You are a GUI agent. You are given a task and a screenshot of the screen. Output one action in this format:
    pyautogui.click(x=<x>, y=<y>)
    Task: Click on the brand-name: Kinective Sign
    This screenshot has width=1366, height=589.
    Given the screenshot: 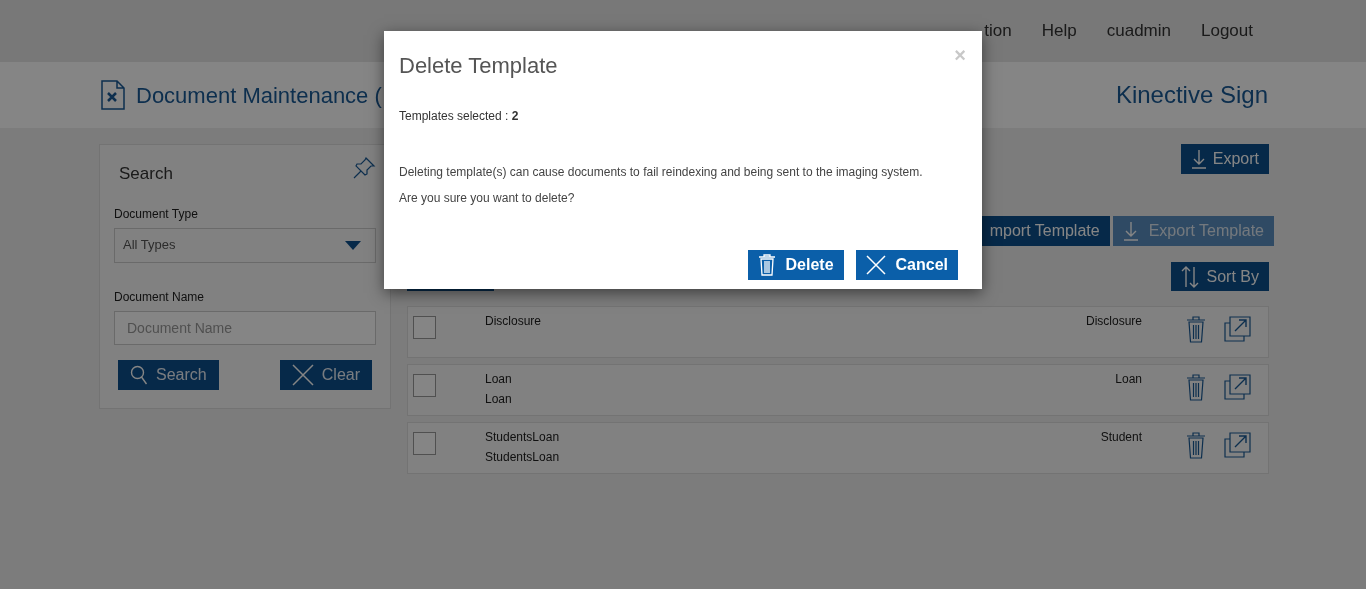 What is the action you would take?
    pyautogui.click(x=1191, y=95)
    